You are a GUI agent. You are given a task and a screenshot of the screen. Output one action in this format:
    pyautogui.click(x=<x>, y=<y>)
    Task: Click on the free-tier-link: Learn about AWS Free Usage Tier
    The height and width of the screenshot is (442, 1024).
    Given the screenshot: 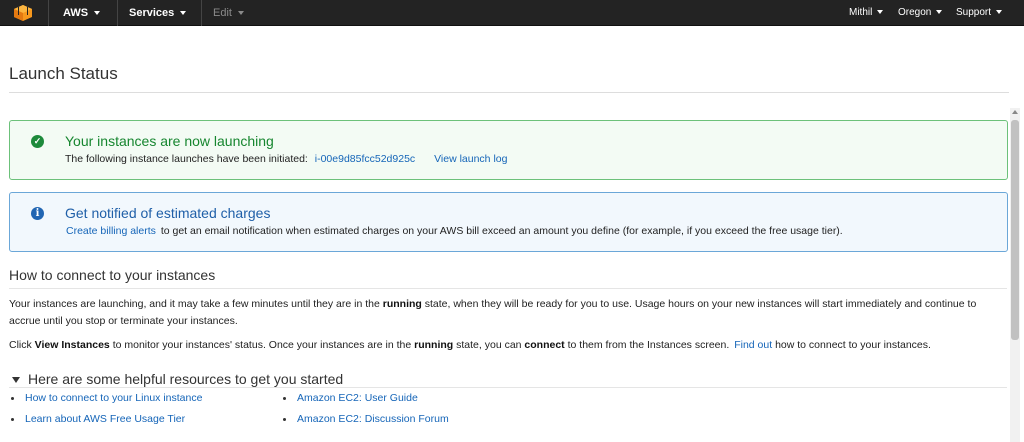 What is the action you would take?
    pyautogui.click(x=105, y=419)
    